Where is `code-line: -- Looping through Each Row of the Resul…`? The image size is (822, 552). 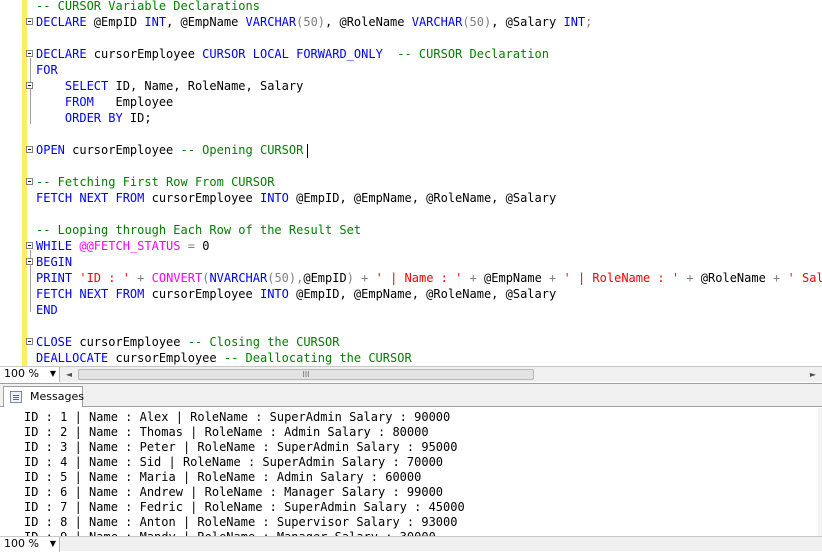
code-line: -- Looping through Each Row of the Resul… is located at coordinates (198, 230).